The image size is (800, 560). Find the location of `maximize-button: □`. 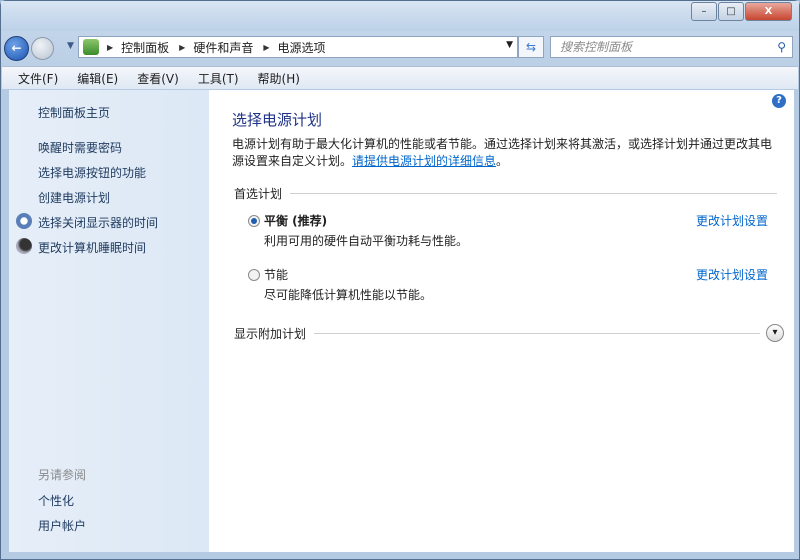

maximize-button: □ is located at coordinates (731, 11).